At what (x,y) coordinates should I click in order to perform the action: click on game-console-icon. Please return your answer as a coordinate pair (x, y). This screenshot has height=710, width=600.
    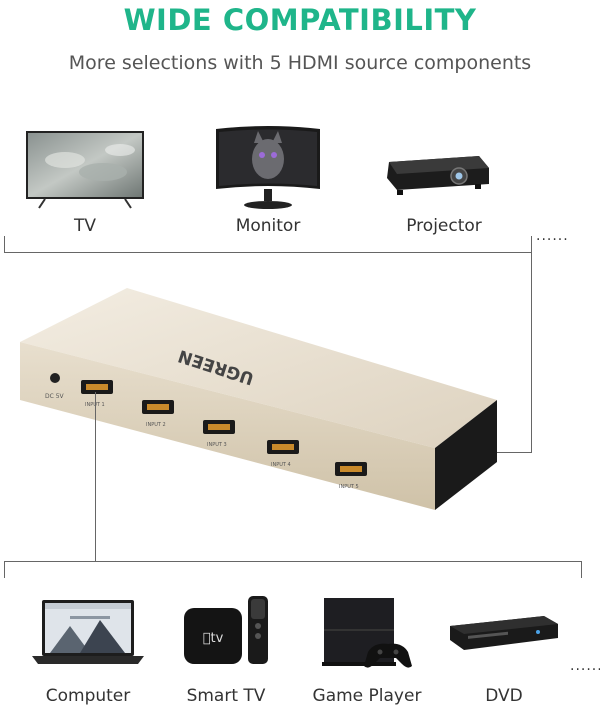
    Looking at the image, I should click on (367, 632).